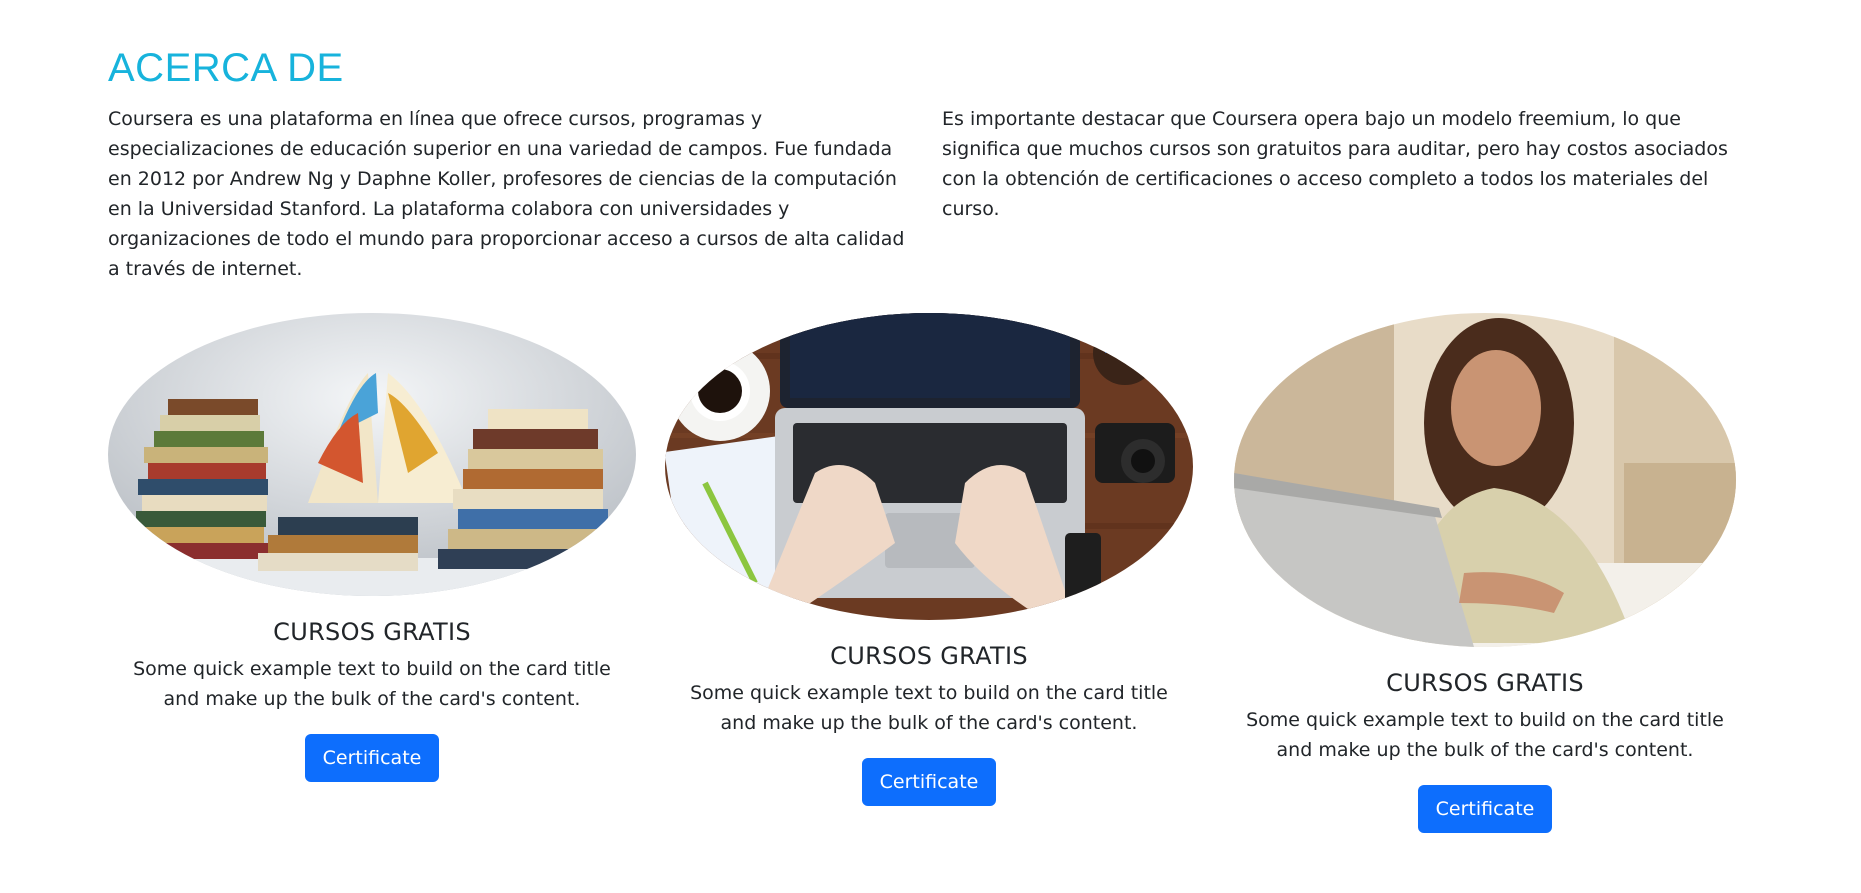  What do you see at coordinates (372, 454) in the screenshot?
I see `books-stack-image` at bounding box center [372, 454].